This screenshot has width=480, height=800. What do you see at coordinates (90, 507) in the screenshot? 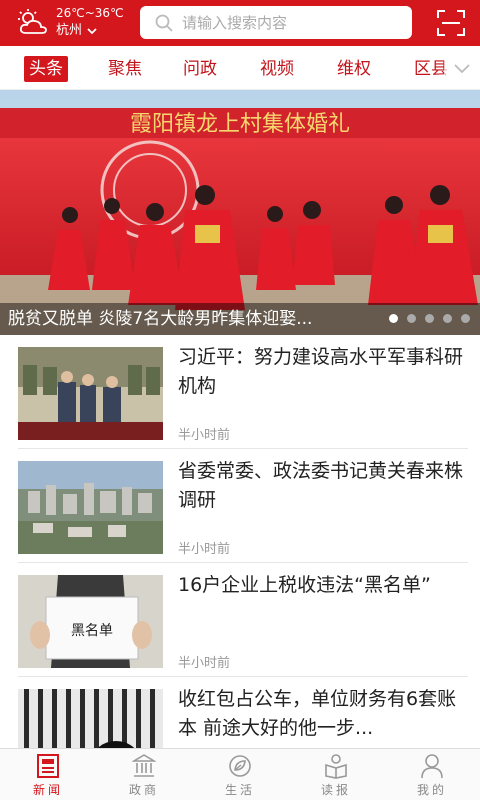
I see `city-aerial-photo` at bounding box center [90, 507].